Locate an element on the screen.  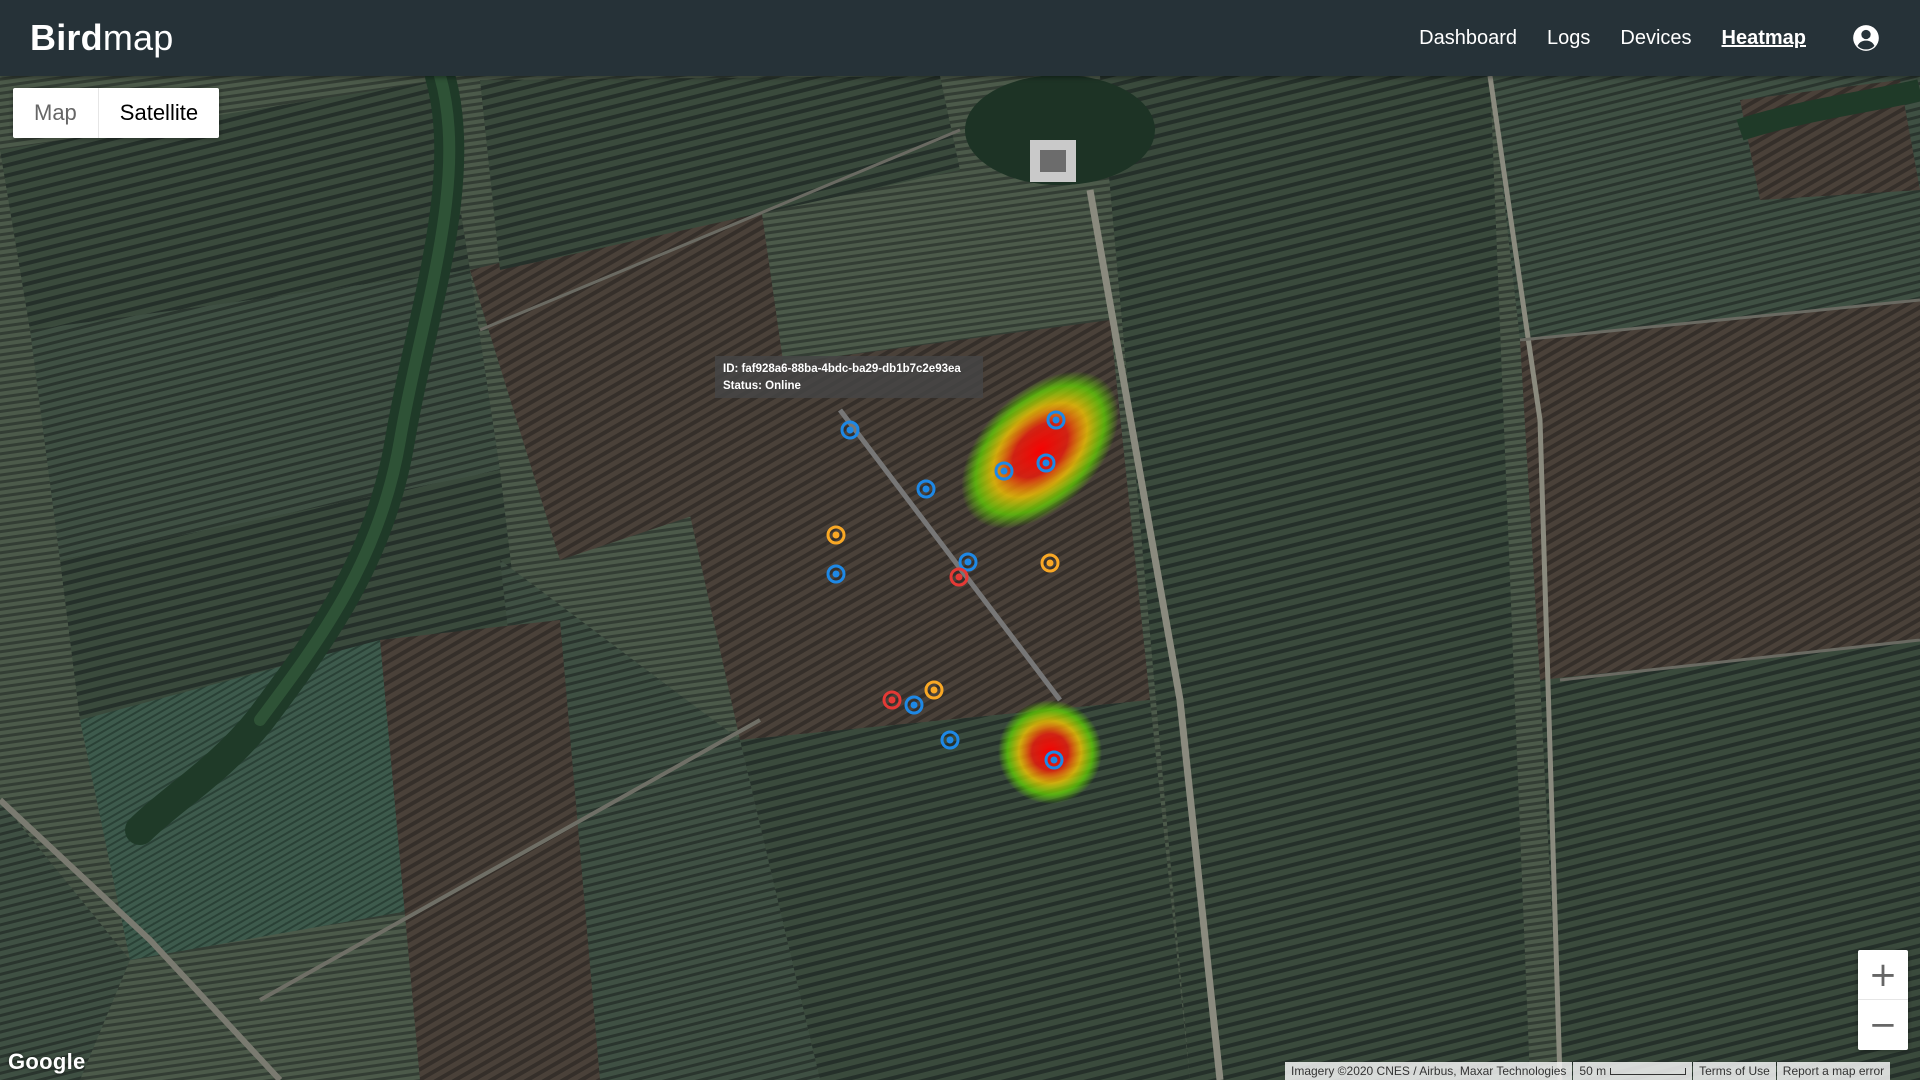
map-type-map-button: Map is located at coordinates (56, 113).